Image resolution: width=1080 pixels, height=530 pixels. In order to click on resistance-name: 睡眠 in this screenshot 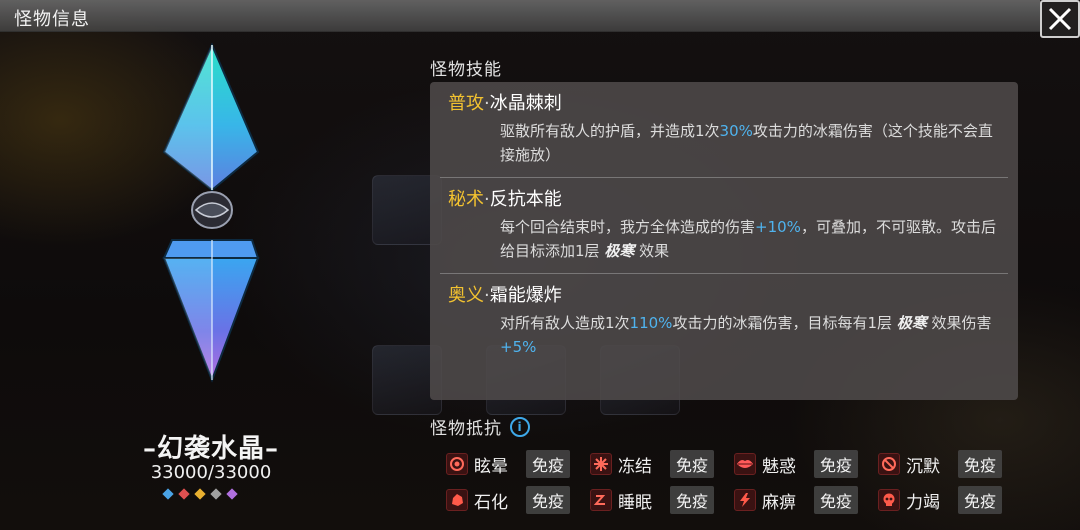, I will do `click(635, 502)`.